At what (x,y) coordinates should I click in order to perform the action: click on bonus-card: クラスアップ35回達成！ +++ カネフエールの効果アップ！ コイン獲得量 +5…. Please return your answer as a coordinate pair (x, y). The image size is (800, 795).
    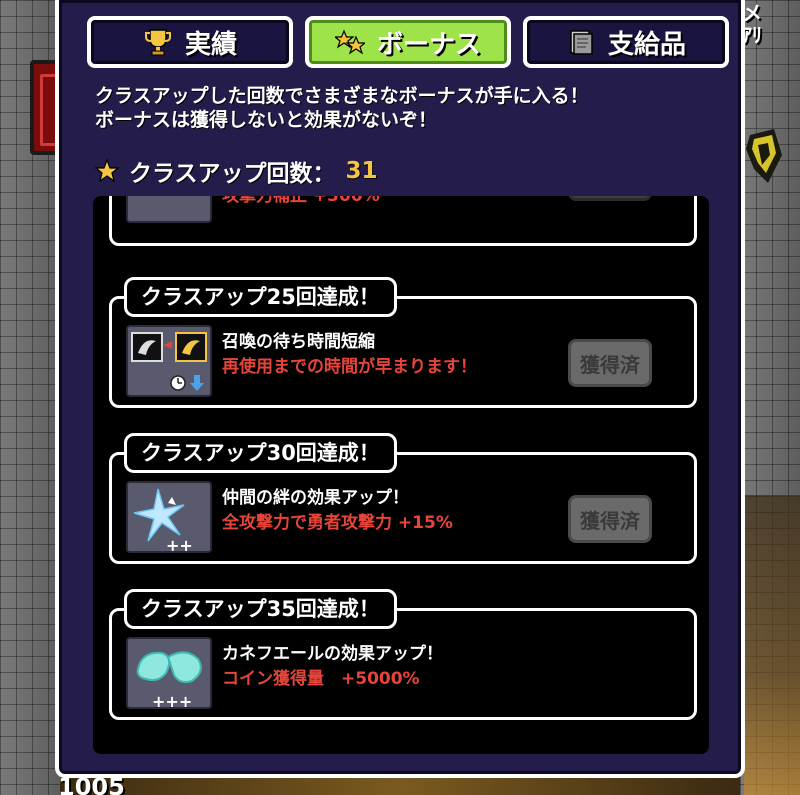
    Looking at the image, I should click on (403, 654).